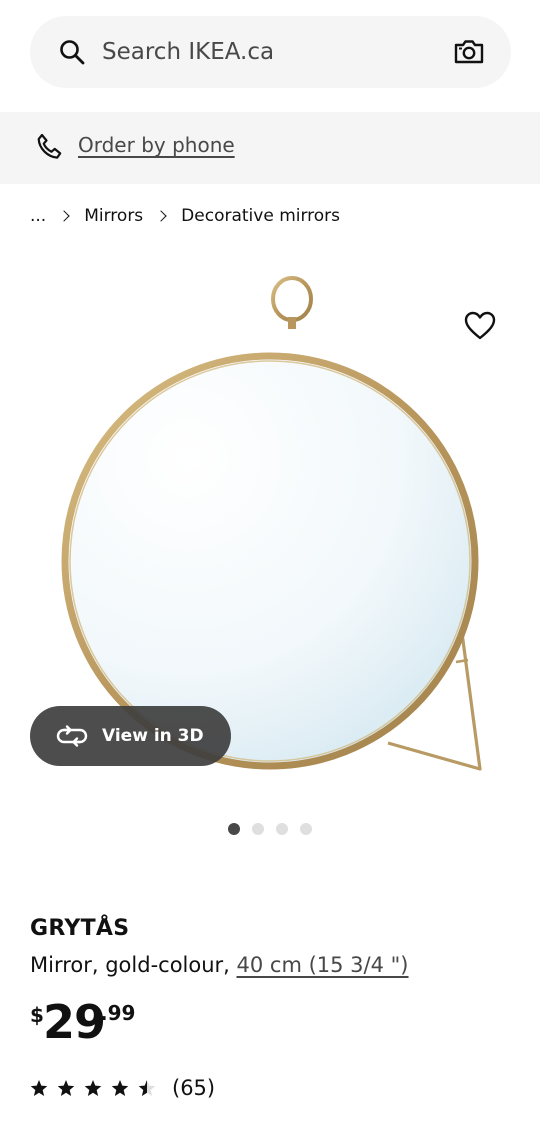 The height and width of the screenshot is (1130, 540). Describe the element at coordinates (118, 1013) in the screenshot. I see `price-decimal: .99` at that location.